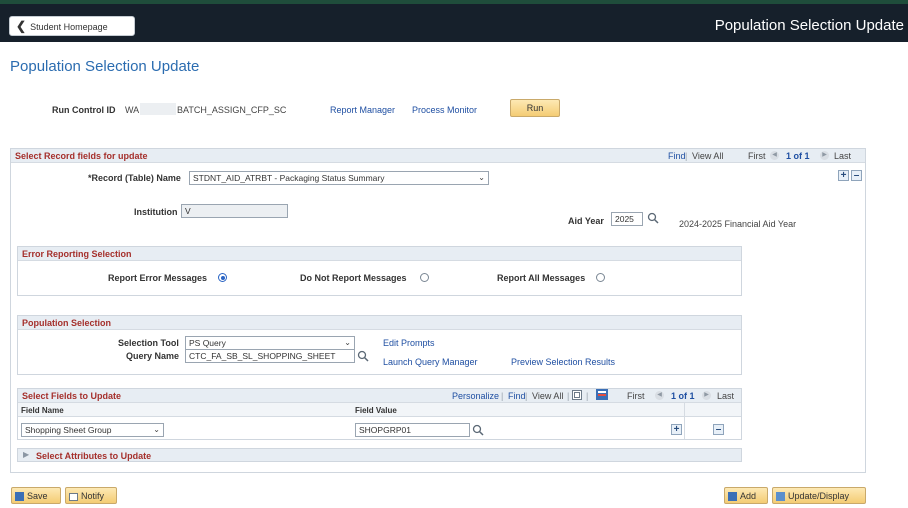 This screenshot has width=908, height=508. Describe the element at coordinates (81, 156) in the screenshot. I see `record-fields-title: Select Record fields for update` at that location.